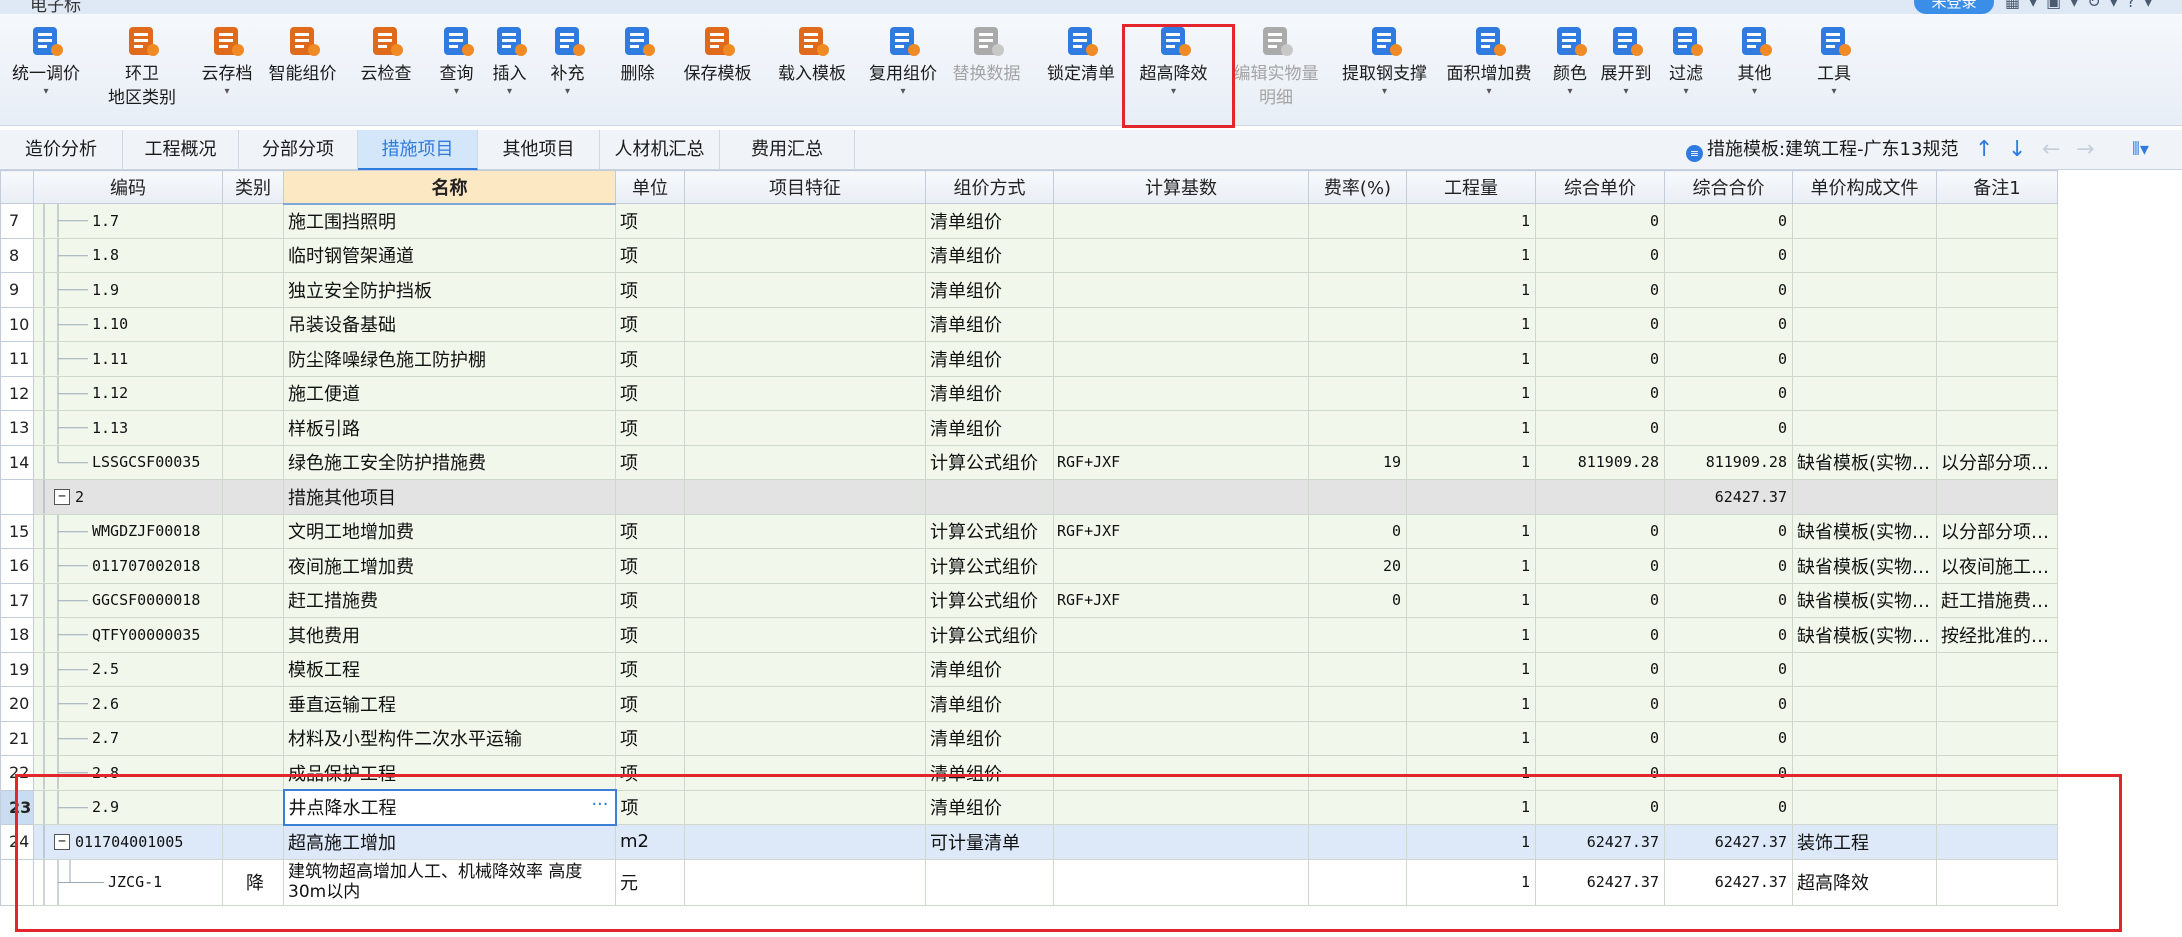 This screenshot has width=2182, height=937. Describe the element at coordinates (1029, 393) in the screenshot. I see `table-row: 12 1.12 施工便道项清单组价 1 0 0` at that location.